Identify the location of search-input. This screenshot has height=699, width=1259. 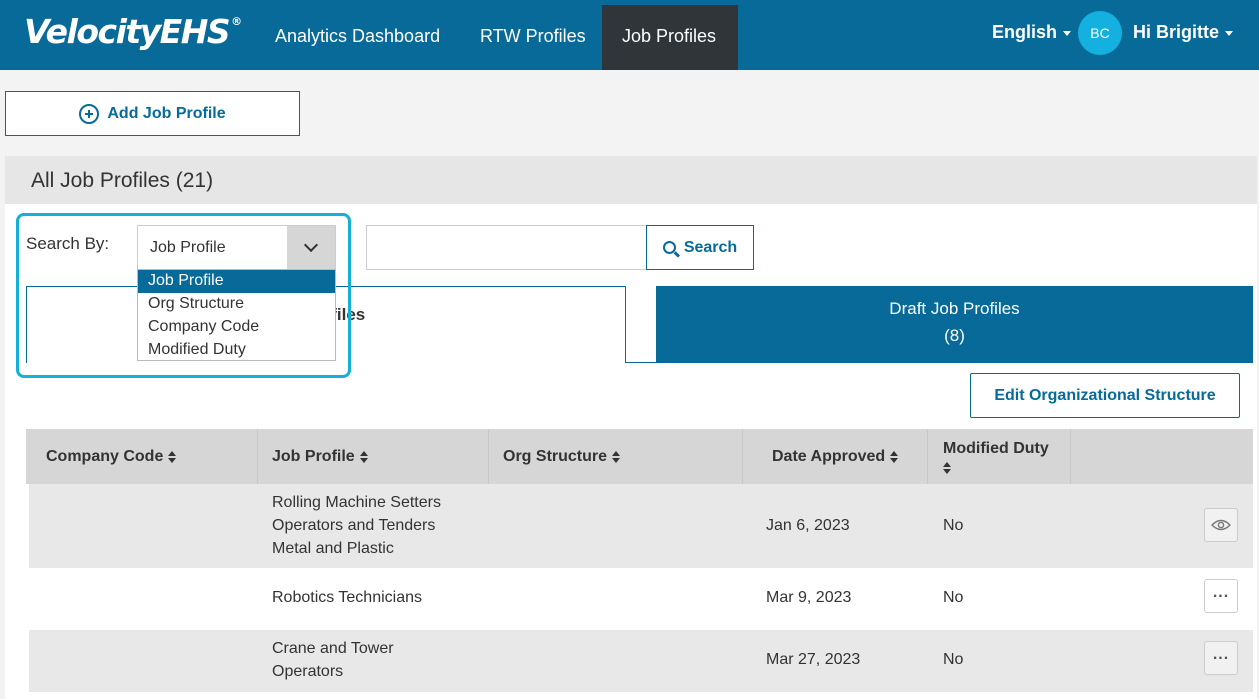
(506, 247).